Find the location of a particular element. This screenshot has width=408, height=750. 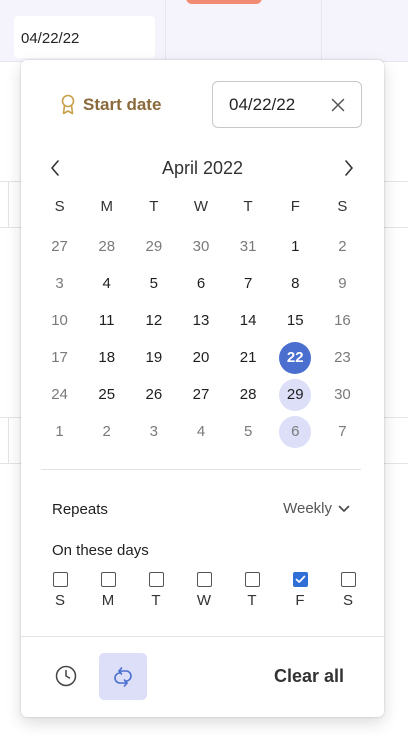

day-cell: 12 is located at coordinates (153, 320).